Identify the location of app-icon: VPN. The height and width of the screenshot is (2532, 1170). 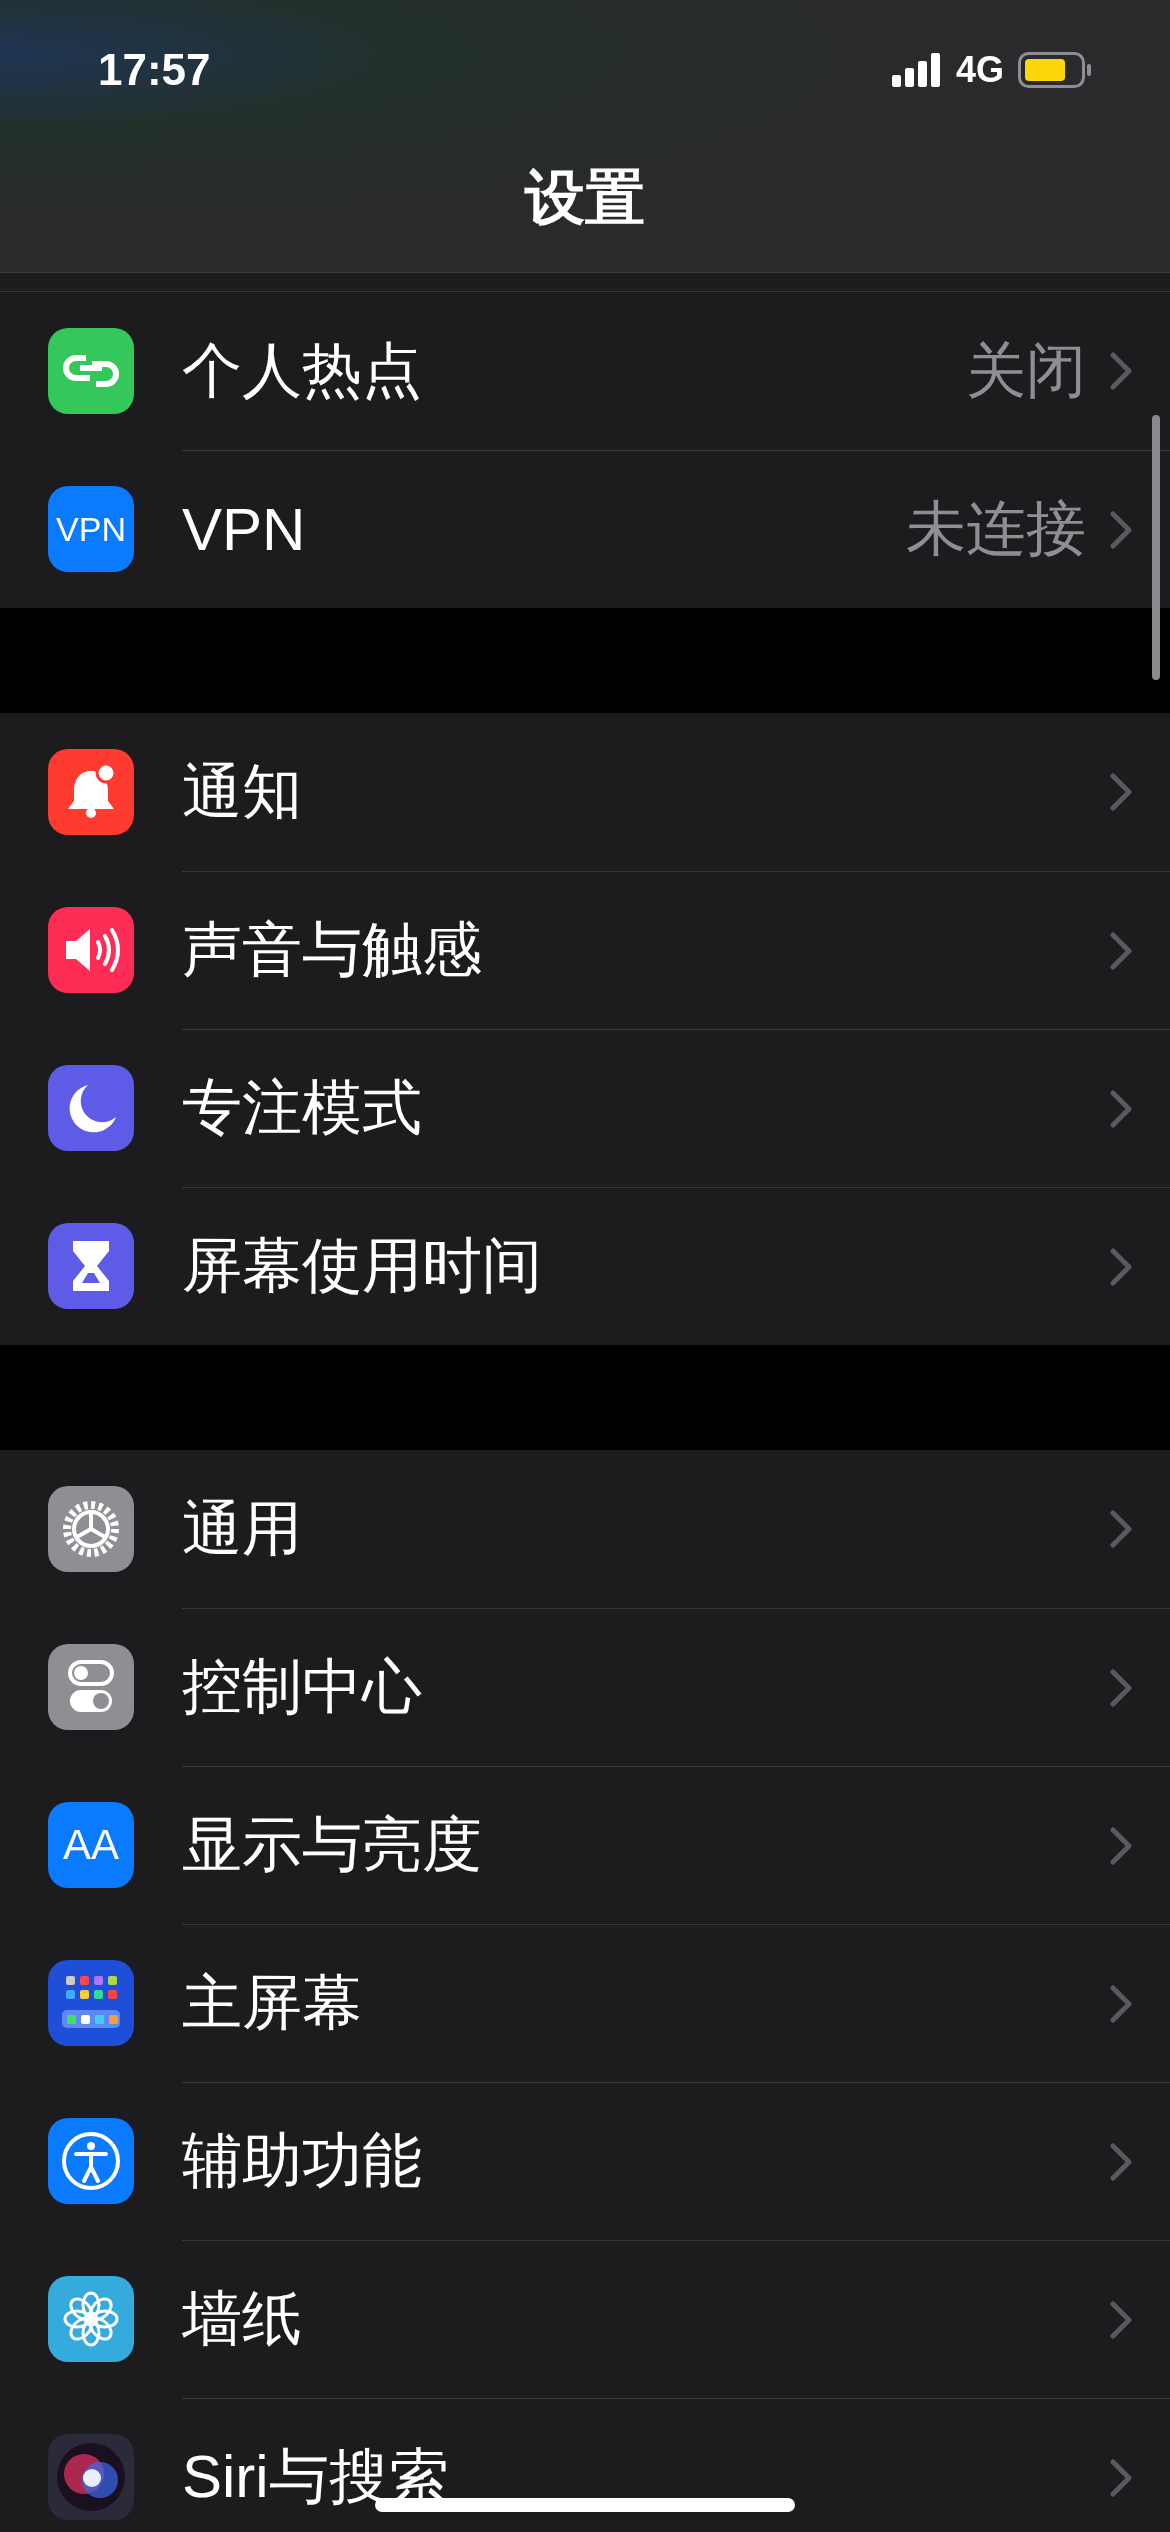
(91, 529).